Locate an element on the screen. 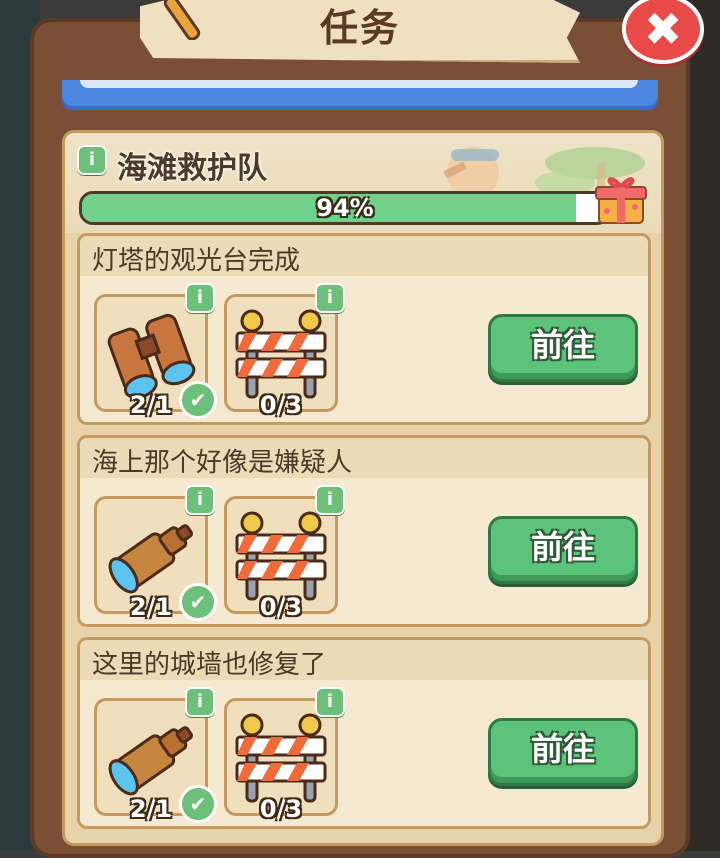  task-title: 海上那个好像是嫌疑人 is located at coordinates (222, 463).